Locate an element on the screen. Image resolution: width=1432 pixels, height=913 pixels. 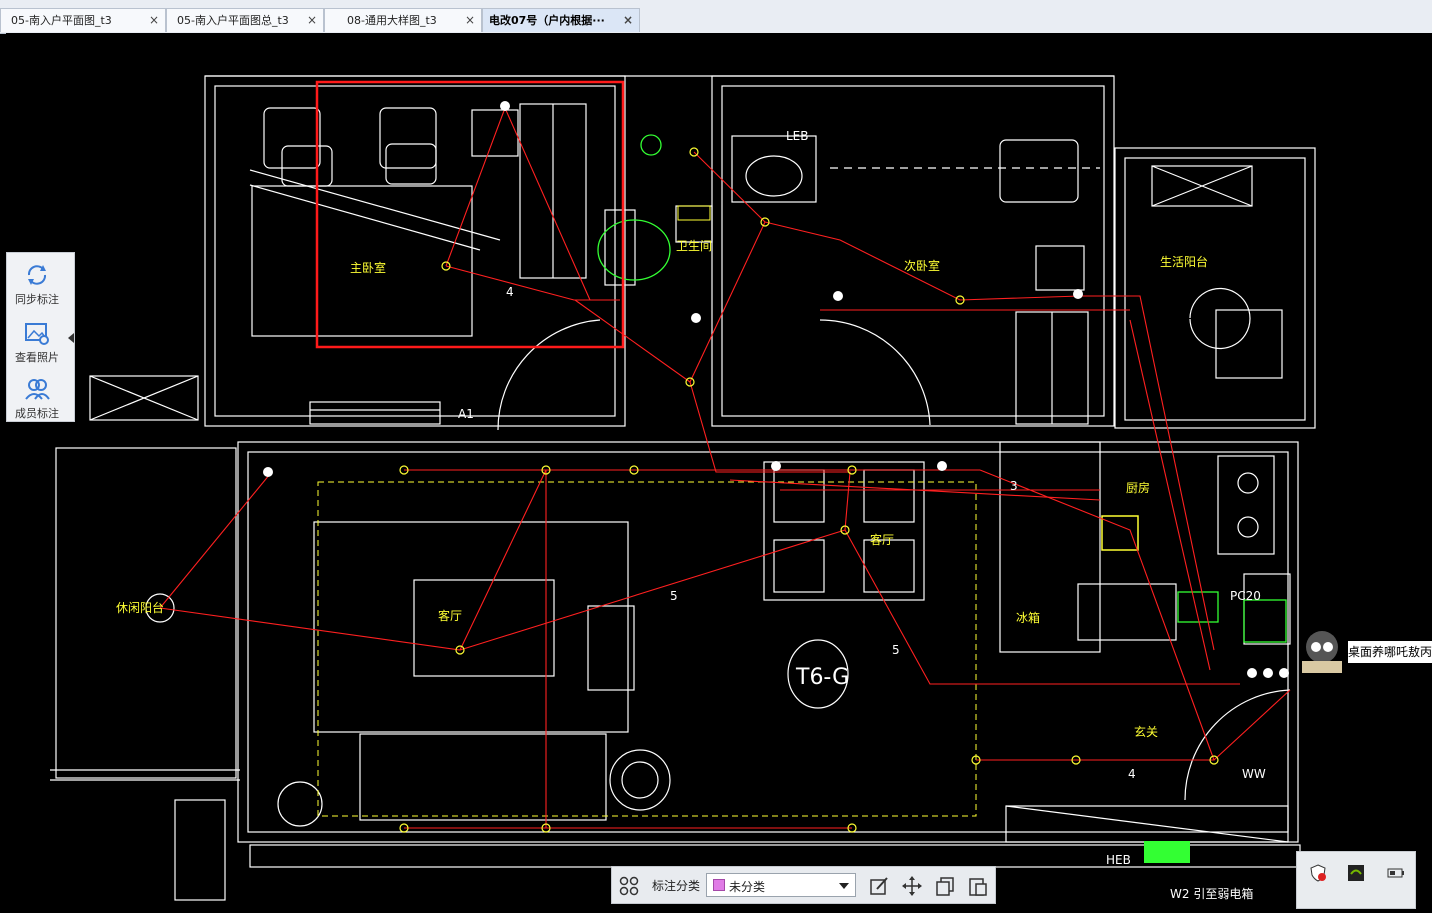
category-value: 未分类 is located at coordinates (747, 887).